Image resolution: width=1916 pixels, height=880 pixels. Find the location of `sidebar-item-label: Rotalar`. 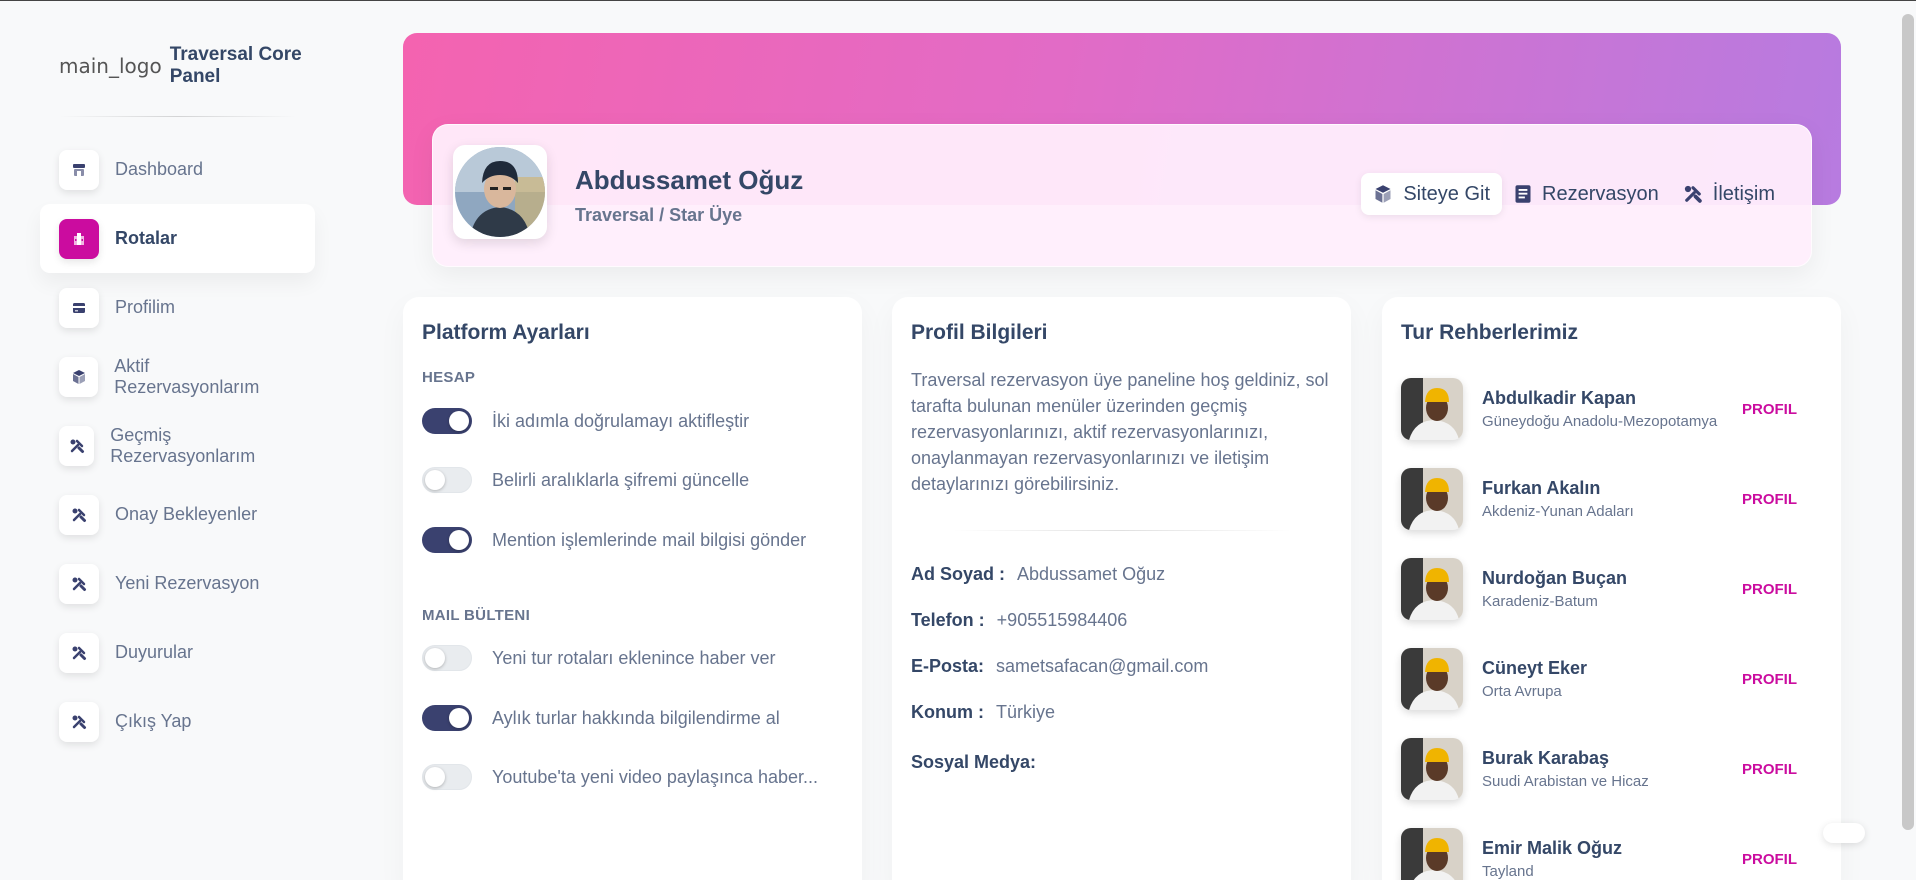

sidebar-item-label: Rotalar is located at coordinates (146, 238).